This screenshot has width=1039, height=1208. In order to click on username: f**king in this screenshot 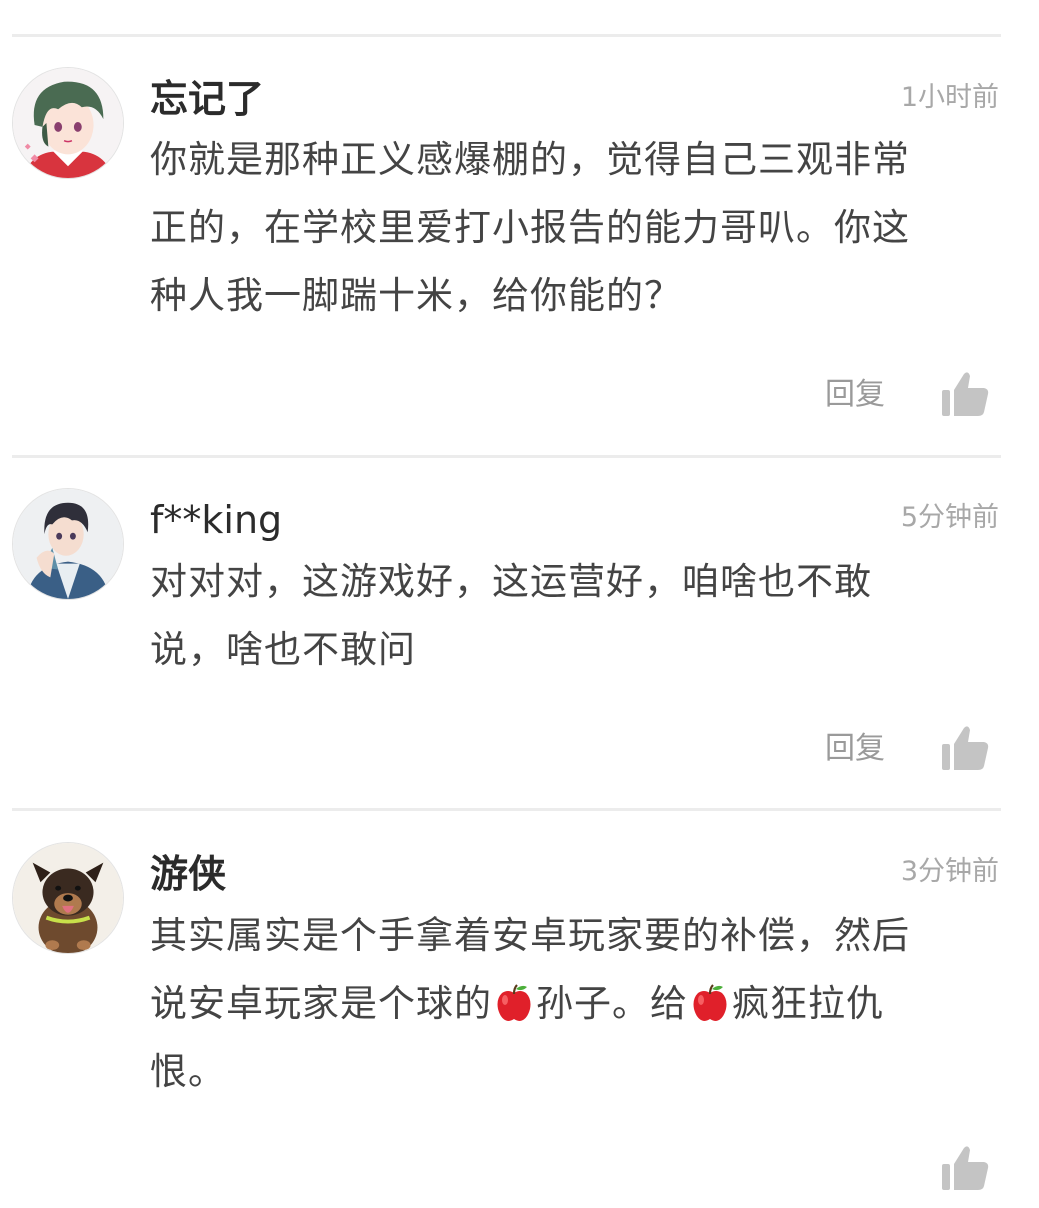, I will do `click(216, 520)`.